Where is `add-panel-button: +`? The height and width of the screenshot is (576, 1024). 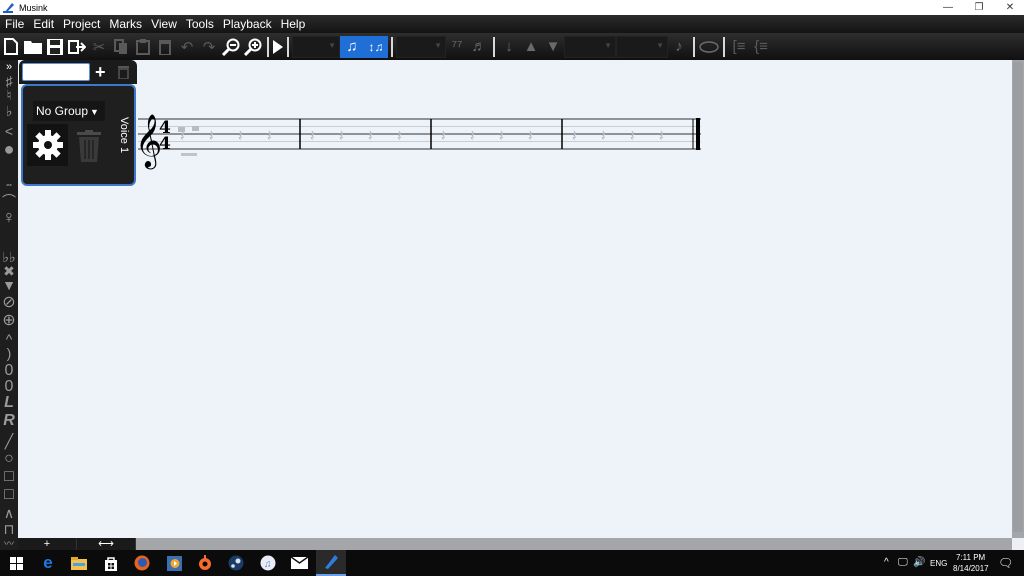
add-panel-button: + is located at coordinates (47, 544).